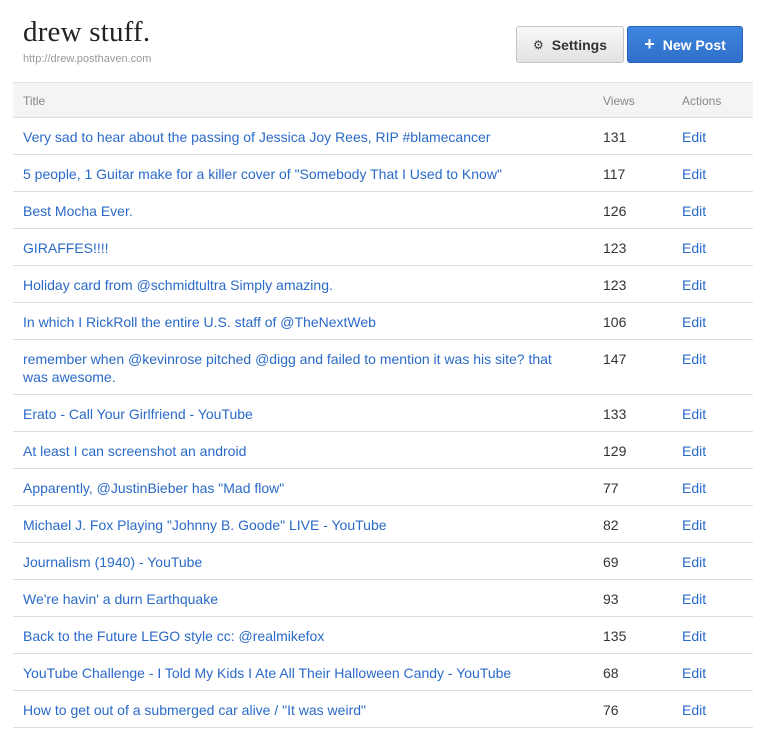 The height and width of the screenshot is (732, 764). What do you see at coordinates (614, 174) in the screenshot?
I see `post-views: 117` at bounding box center [614, 174].